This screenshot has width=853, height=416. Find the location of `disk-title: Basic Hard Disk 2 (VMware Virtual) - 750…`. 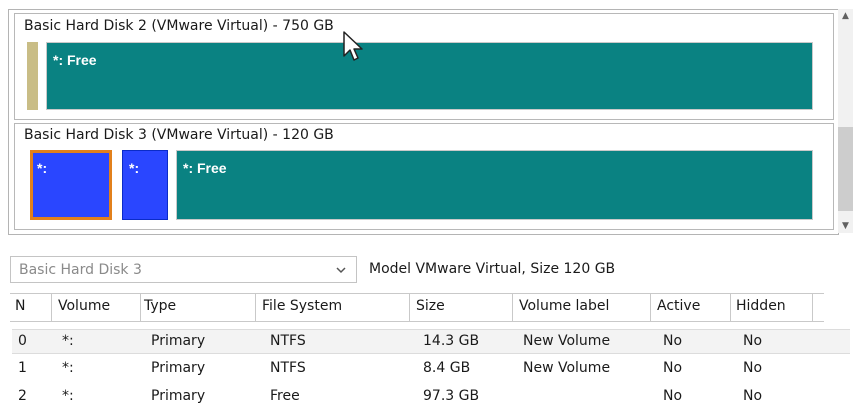

disk-title: Basic Hard Disk 2 (VMware Virtual) - 750… is located at coordinates (179, 26).